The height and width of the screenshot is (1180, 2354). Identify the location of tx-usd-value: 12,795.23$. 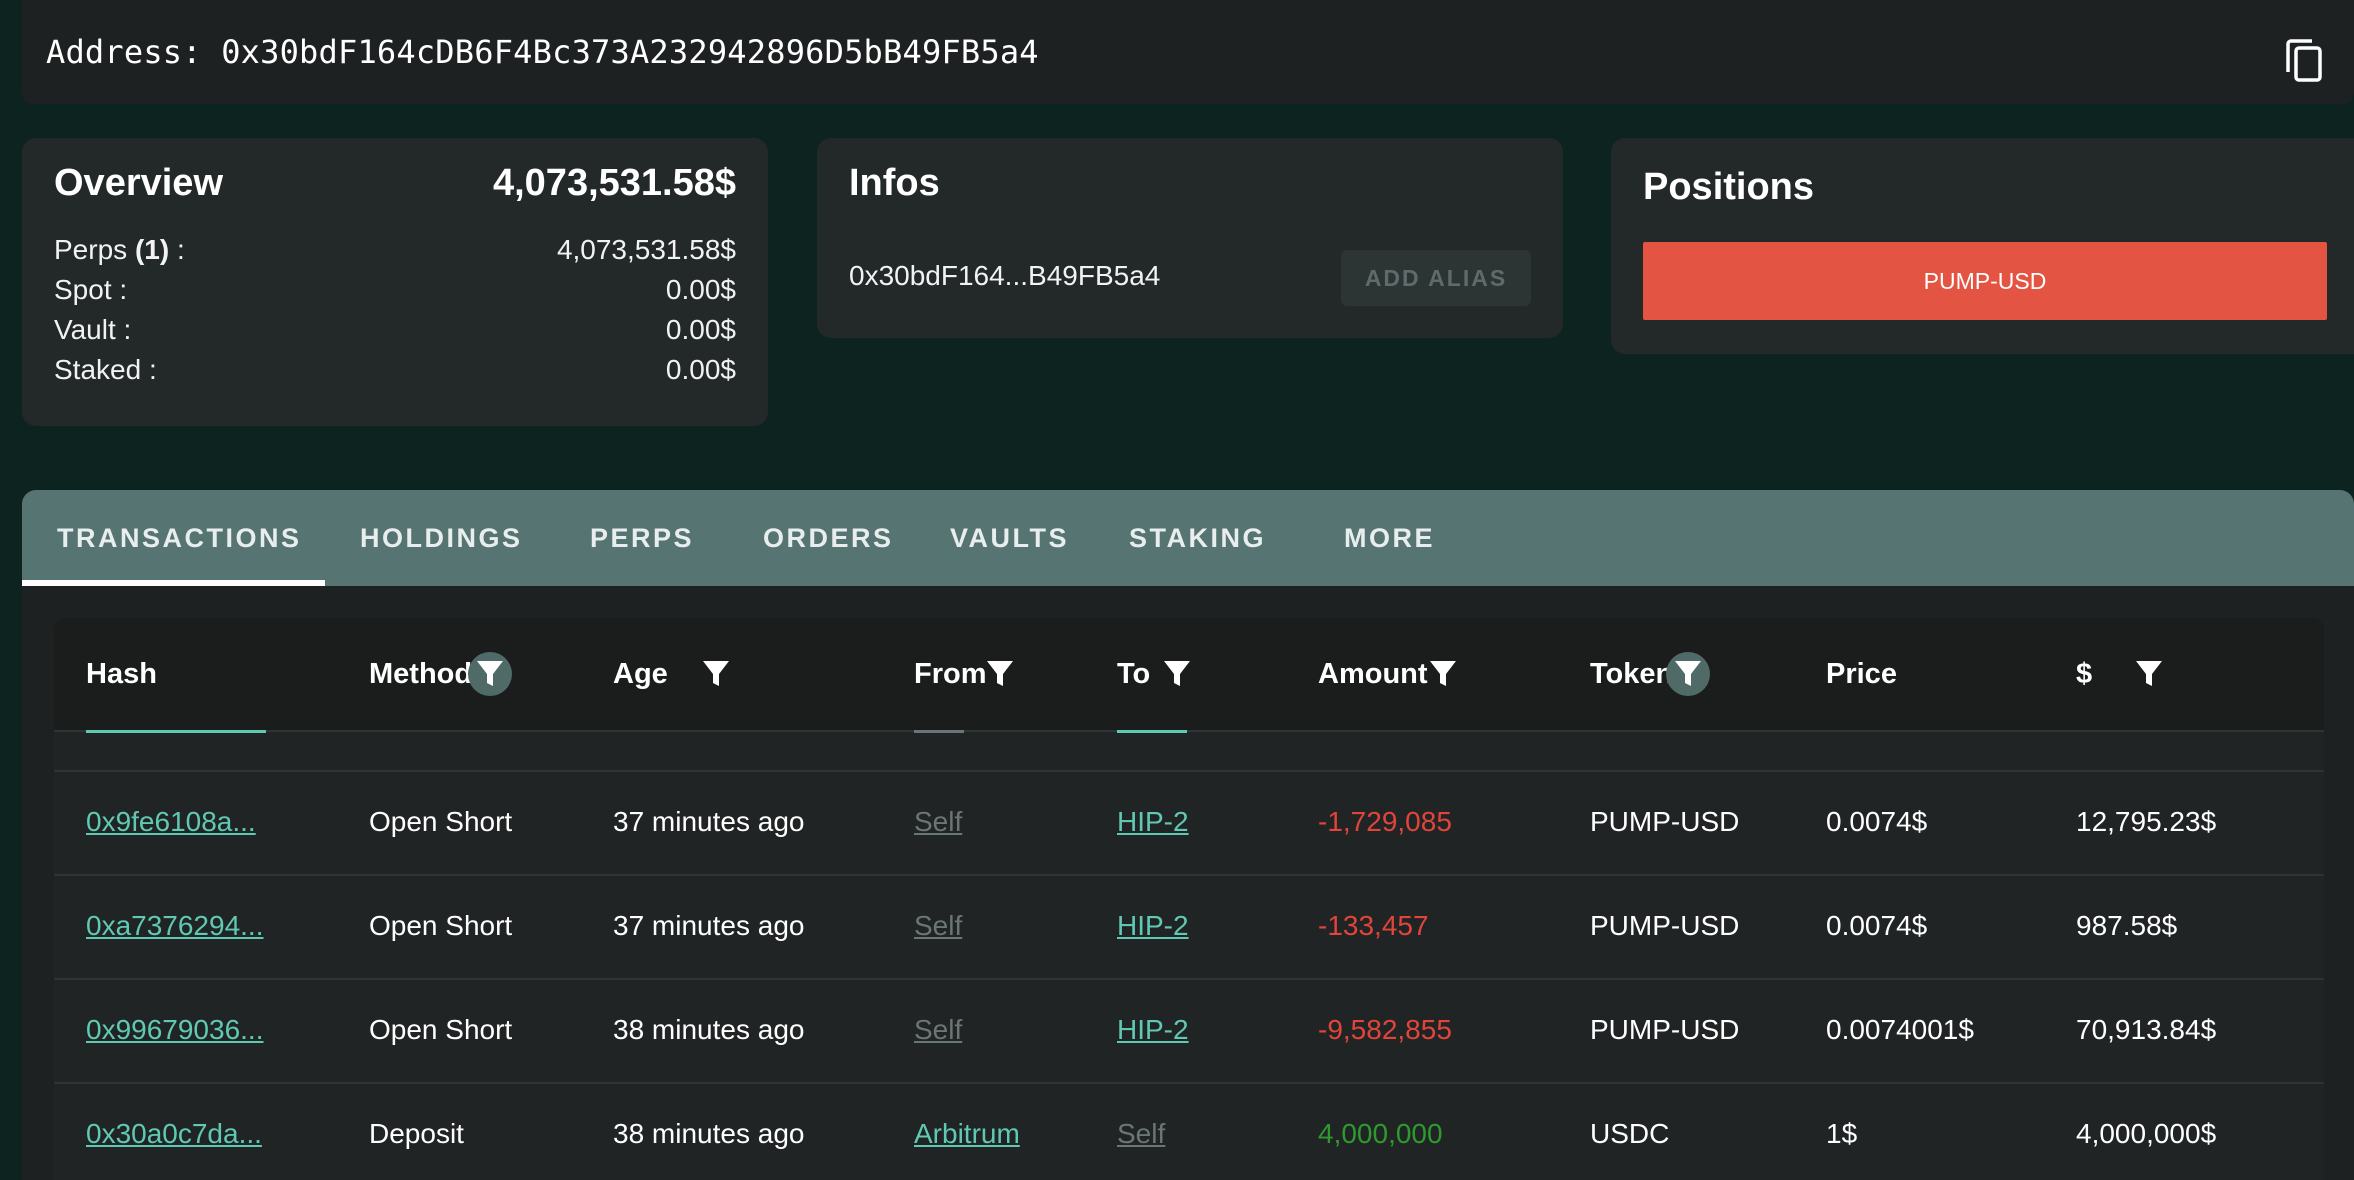
(2146, 821).